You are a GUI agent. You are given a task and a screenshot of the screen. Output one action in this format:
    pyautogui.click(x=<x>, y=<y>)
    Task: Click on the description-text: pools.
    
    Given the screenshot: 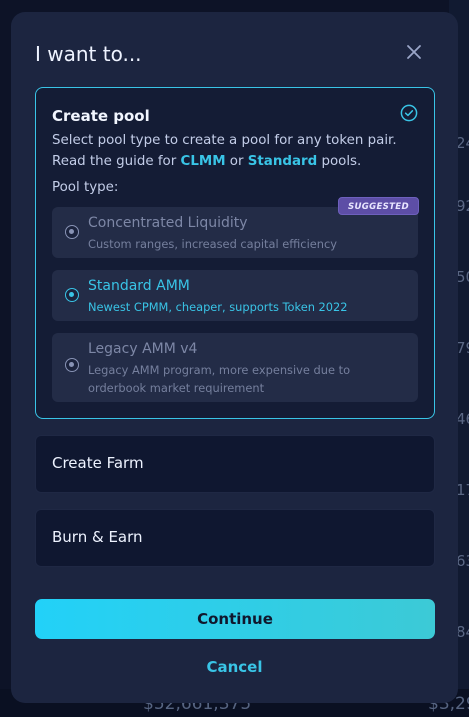 What is the action you would take?
    pyautogui.click(x=339, y=161)
    